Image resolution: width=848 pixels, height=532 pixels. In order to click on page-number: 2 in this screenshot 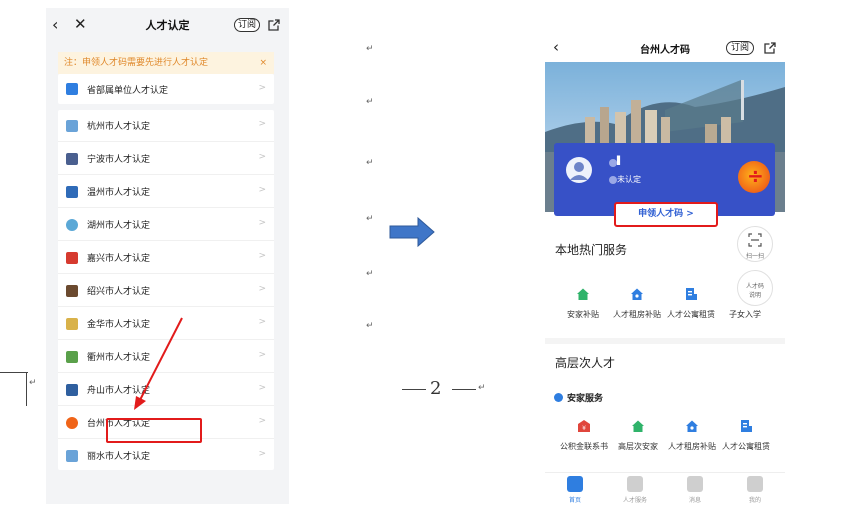, I will do `click(436, 388)`.